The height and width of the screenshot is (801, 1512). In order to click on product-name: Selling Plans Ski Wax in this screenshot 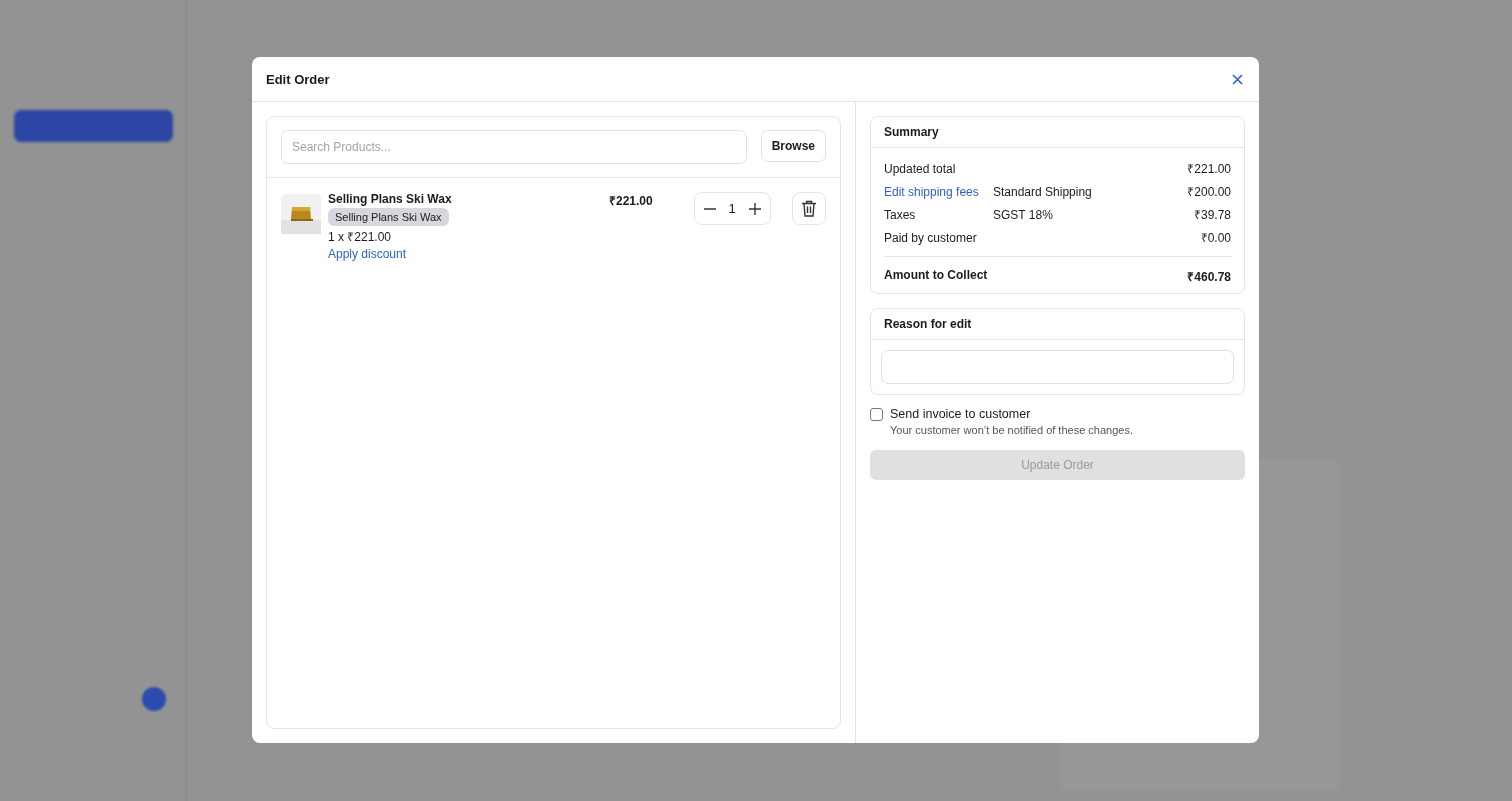, I will do `click(390, 199)`.